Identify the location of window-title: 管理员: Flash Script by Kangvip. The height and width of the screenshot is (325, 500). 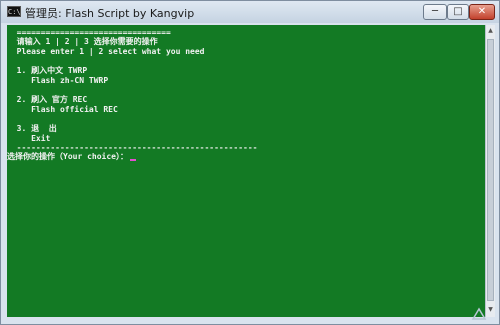
(110, 13).